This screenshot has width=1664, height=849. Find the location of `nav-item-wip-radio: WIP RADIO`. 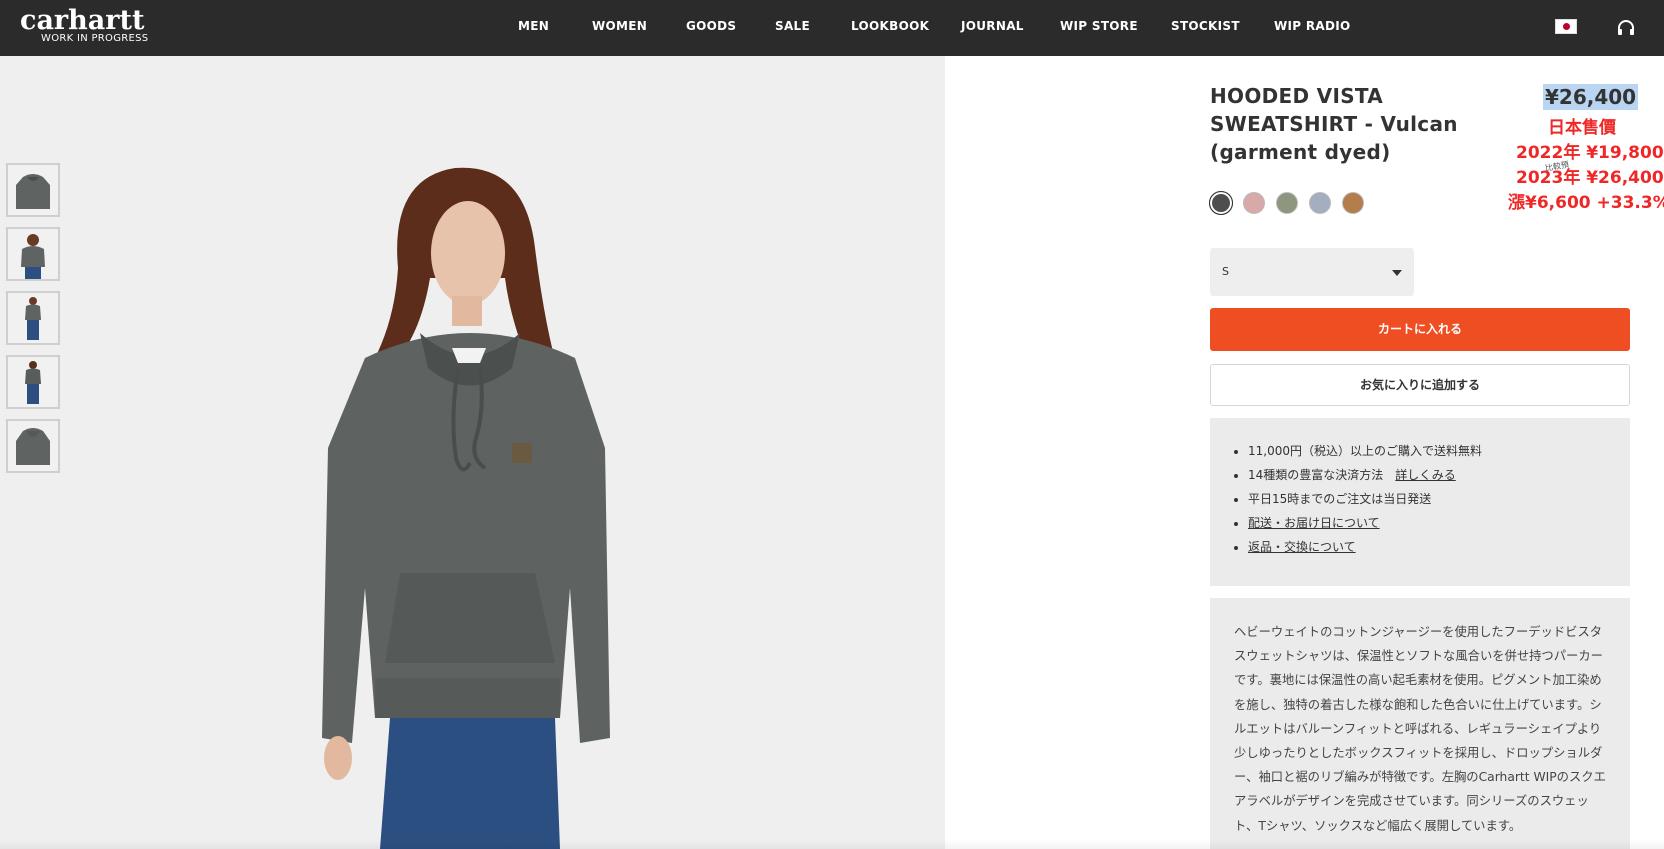

nav-item-wip-radio: WIP RADIO is located at coordinates (1312, 26).